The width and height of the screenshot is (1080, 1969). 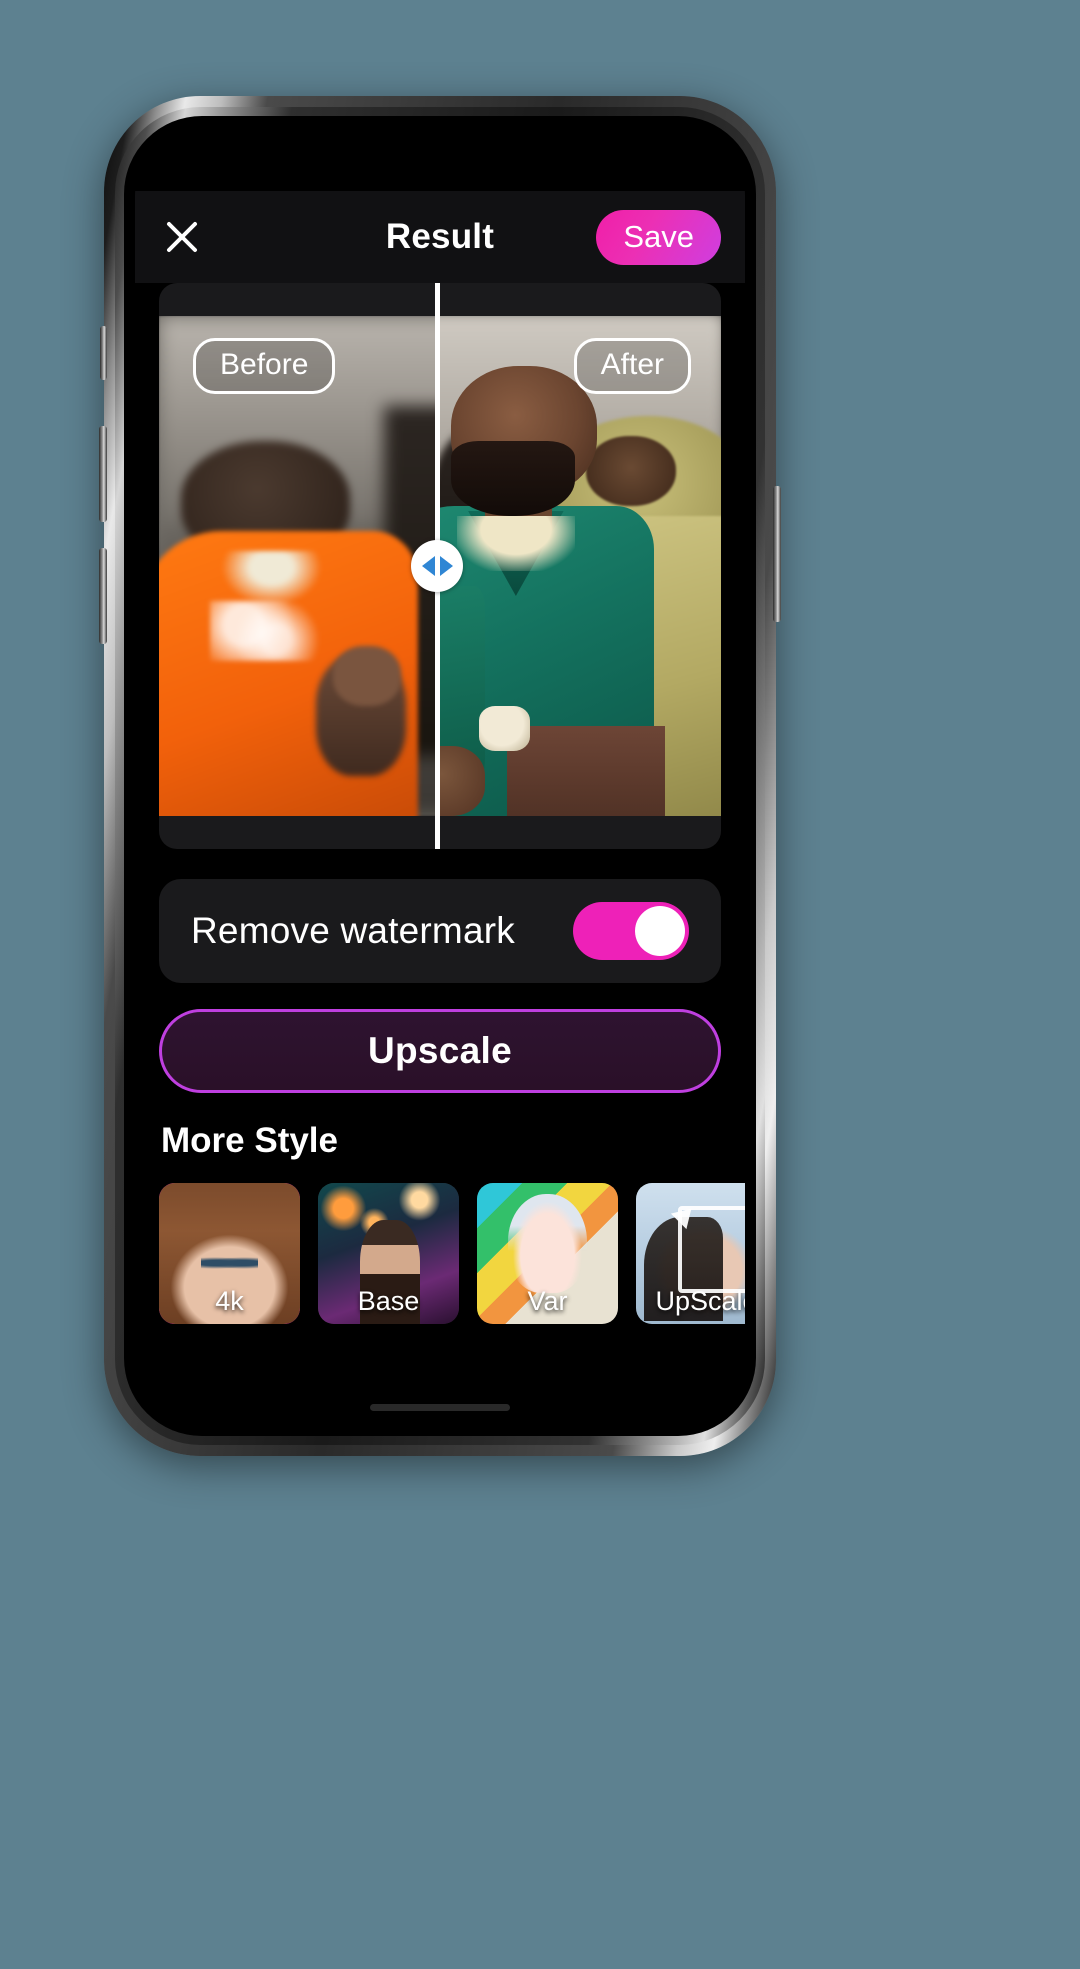 I want to click on style-card-base: Base, so click(x=388, y=1253).